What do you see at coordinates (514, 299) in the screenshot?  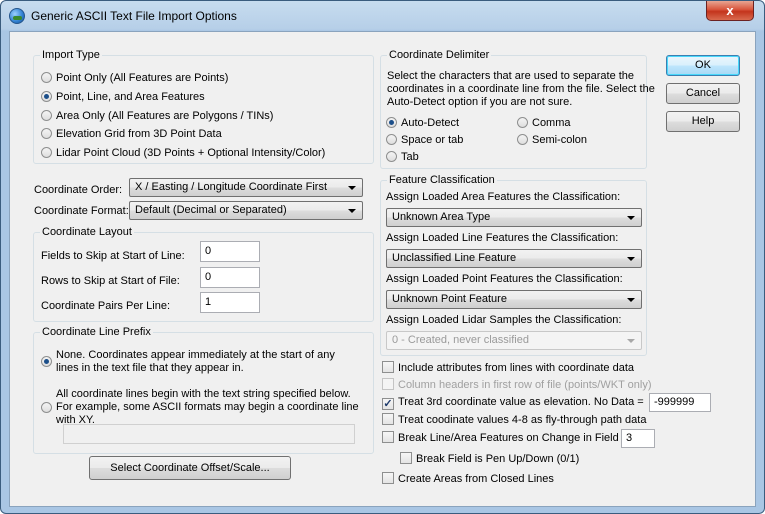 I see `point-class-select: Unknown Point Feature` at bounding box center [514, 299].